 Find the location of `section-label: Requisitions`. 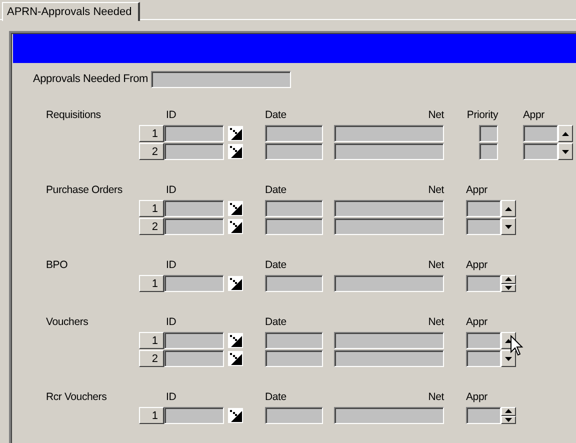

section-label: Requisitions is located at coordinates (74, 115).